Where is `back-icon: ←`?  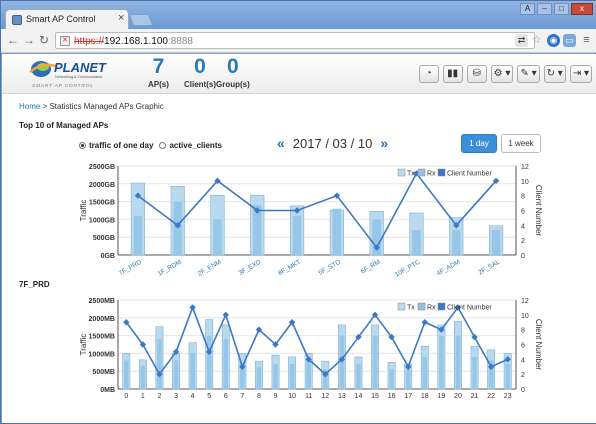
back-icon: ← is located at coordinates (13, 40).